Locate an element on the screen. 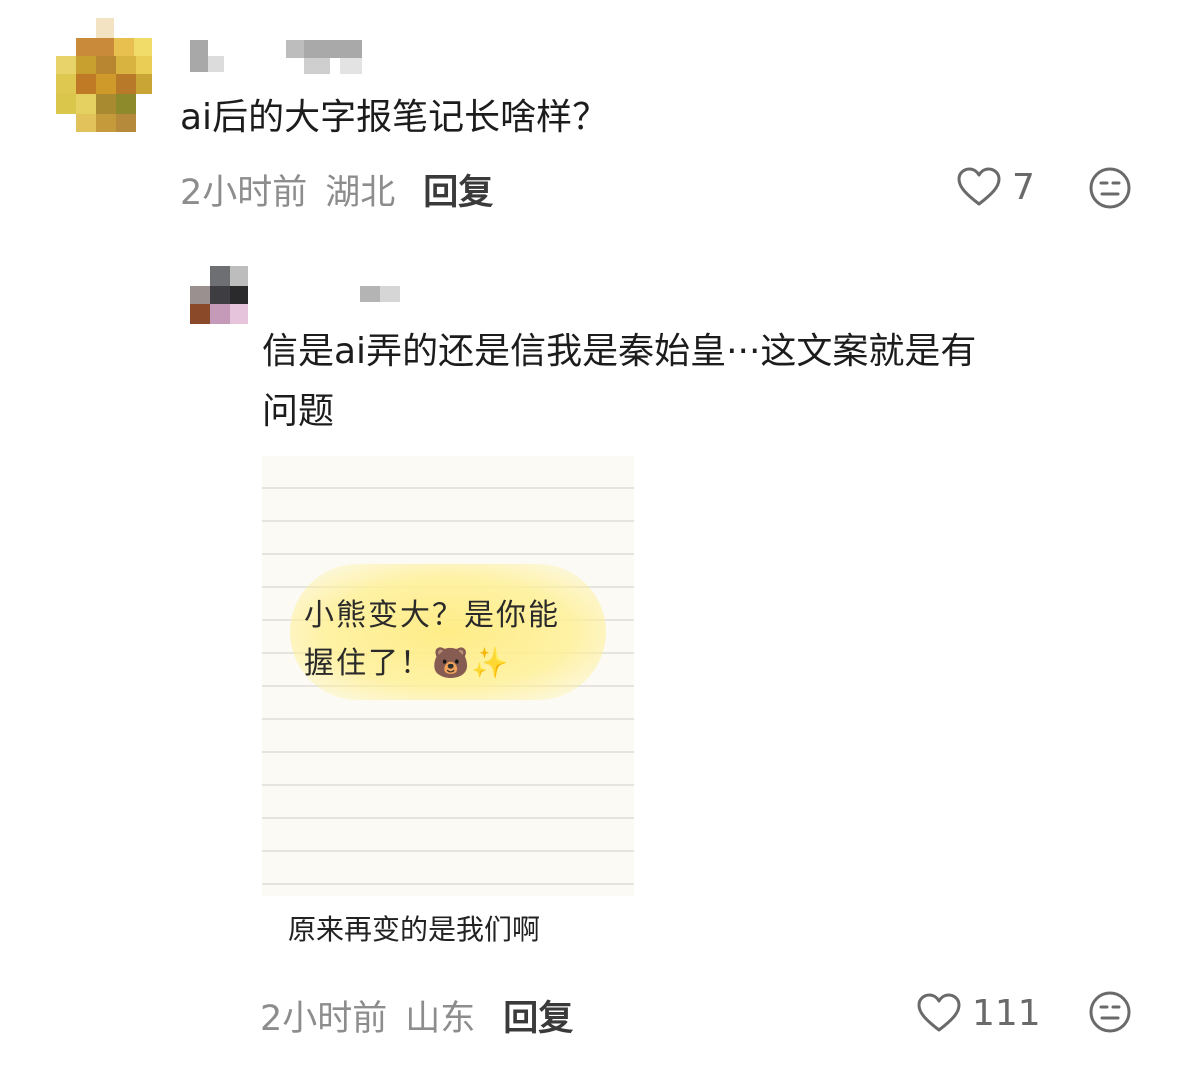 The image size is (1200, 1071). location: 湖北 is located at coordinates (360, 193).